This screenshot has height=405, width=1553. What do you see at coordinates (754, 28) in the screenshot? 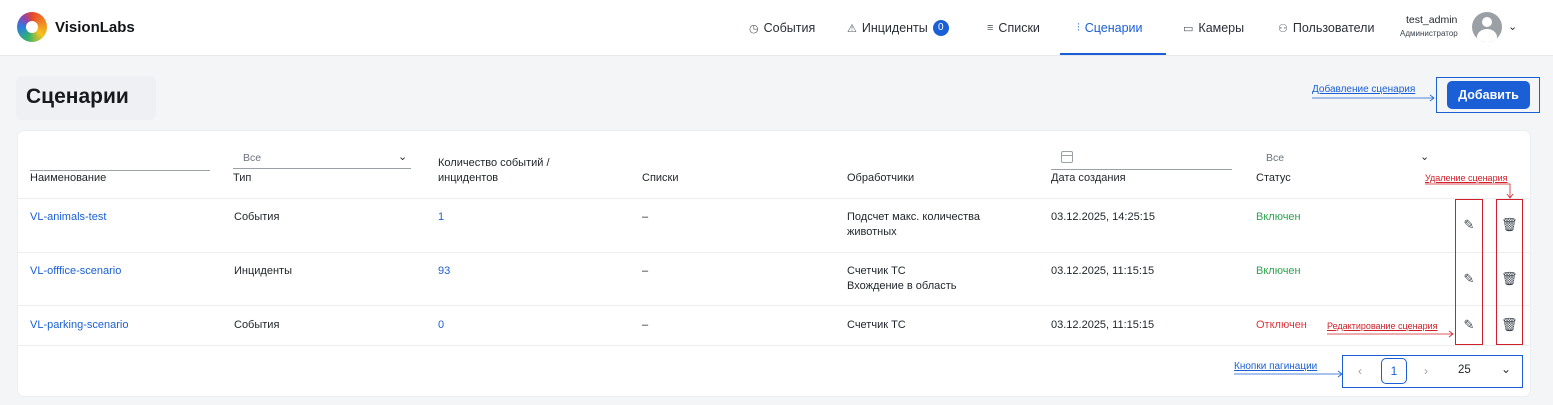
I see `clock-icon: ◷` at bounding box center [754, 28].